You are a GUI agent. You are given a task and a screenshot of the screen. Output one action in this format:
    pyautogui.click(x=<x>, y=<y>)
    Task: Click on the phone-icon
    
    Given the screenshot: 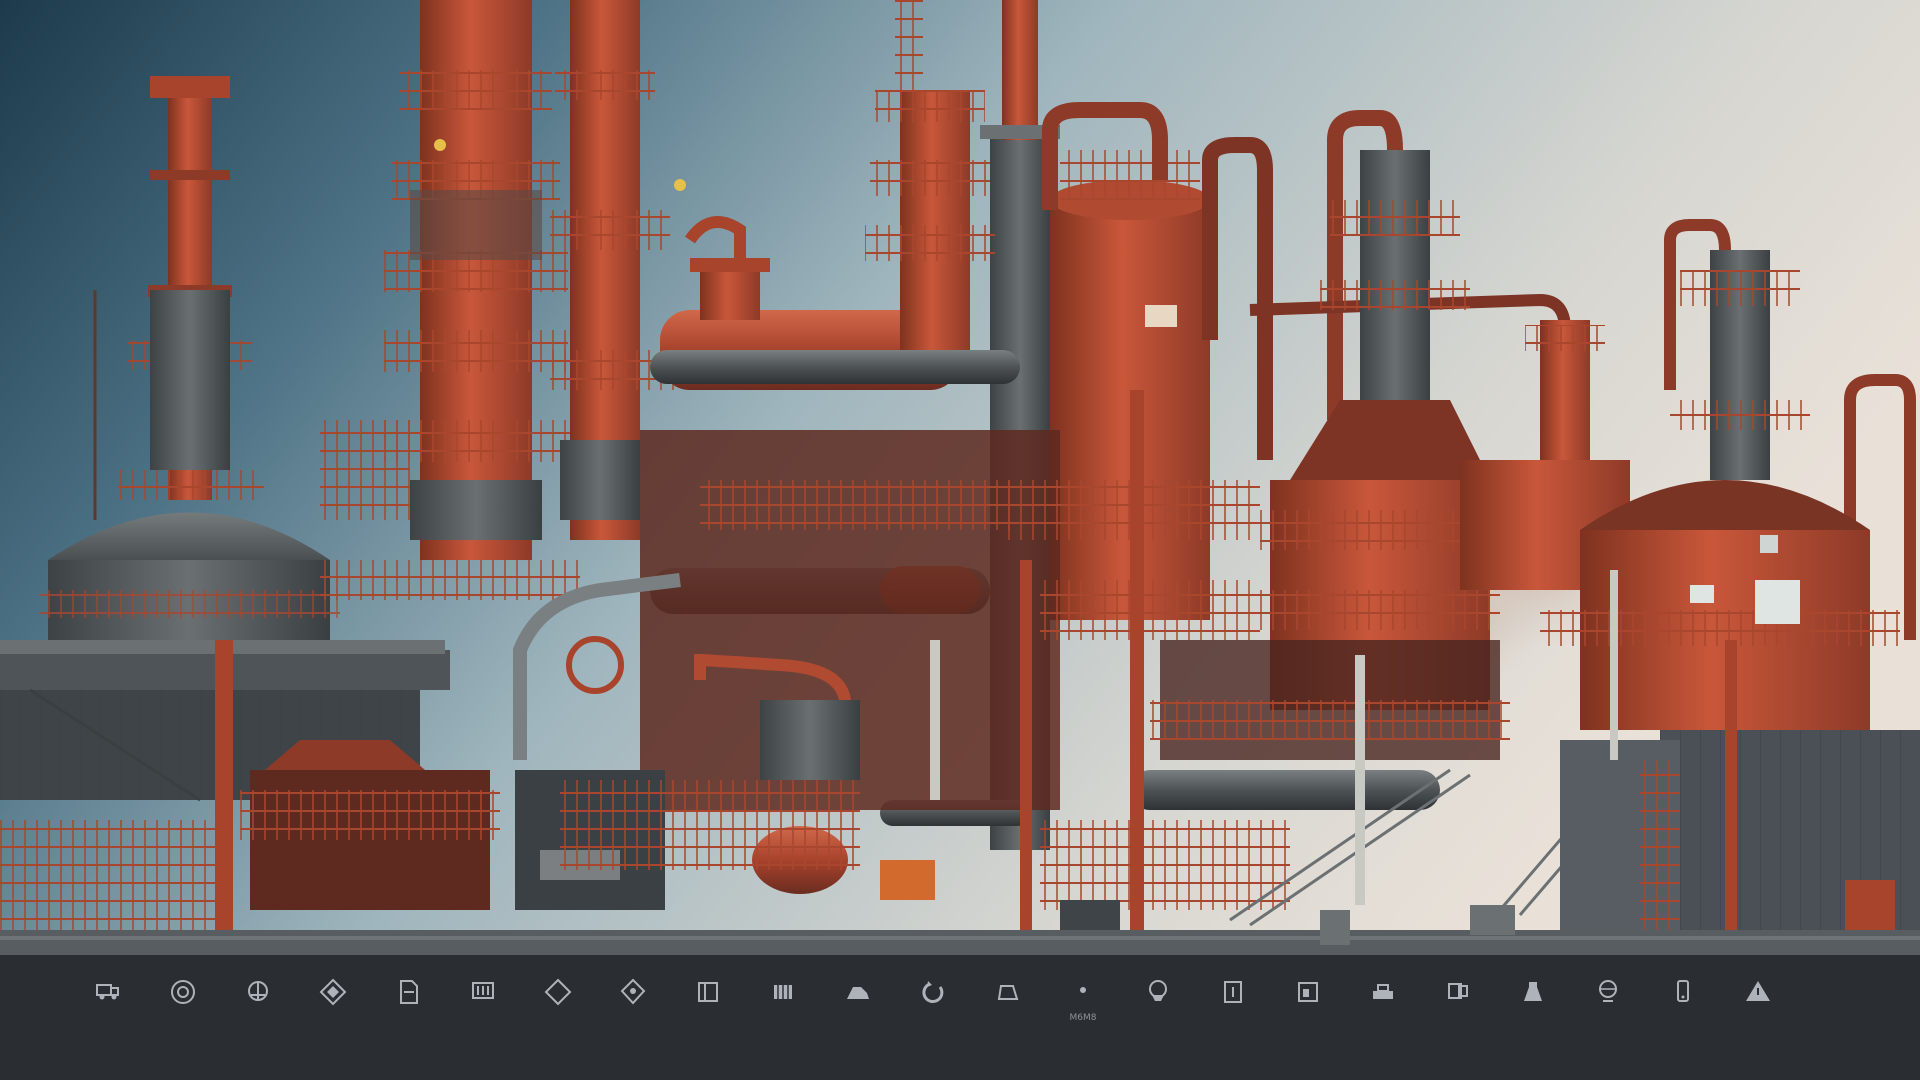 What is the action you would take?
    pyautogui.click(x=1683, y=991)
    